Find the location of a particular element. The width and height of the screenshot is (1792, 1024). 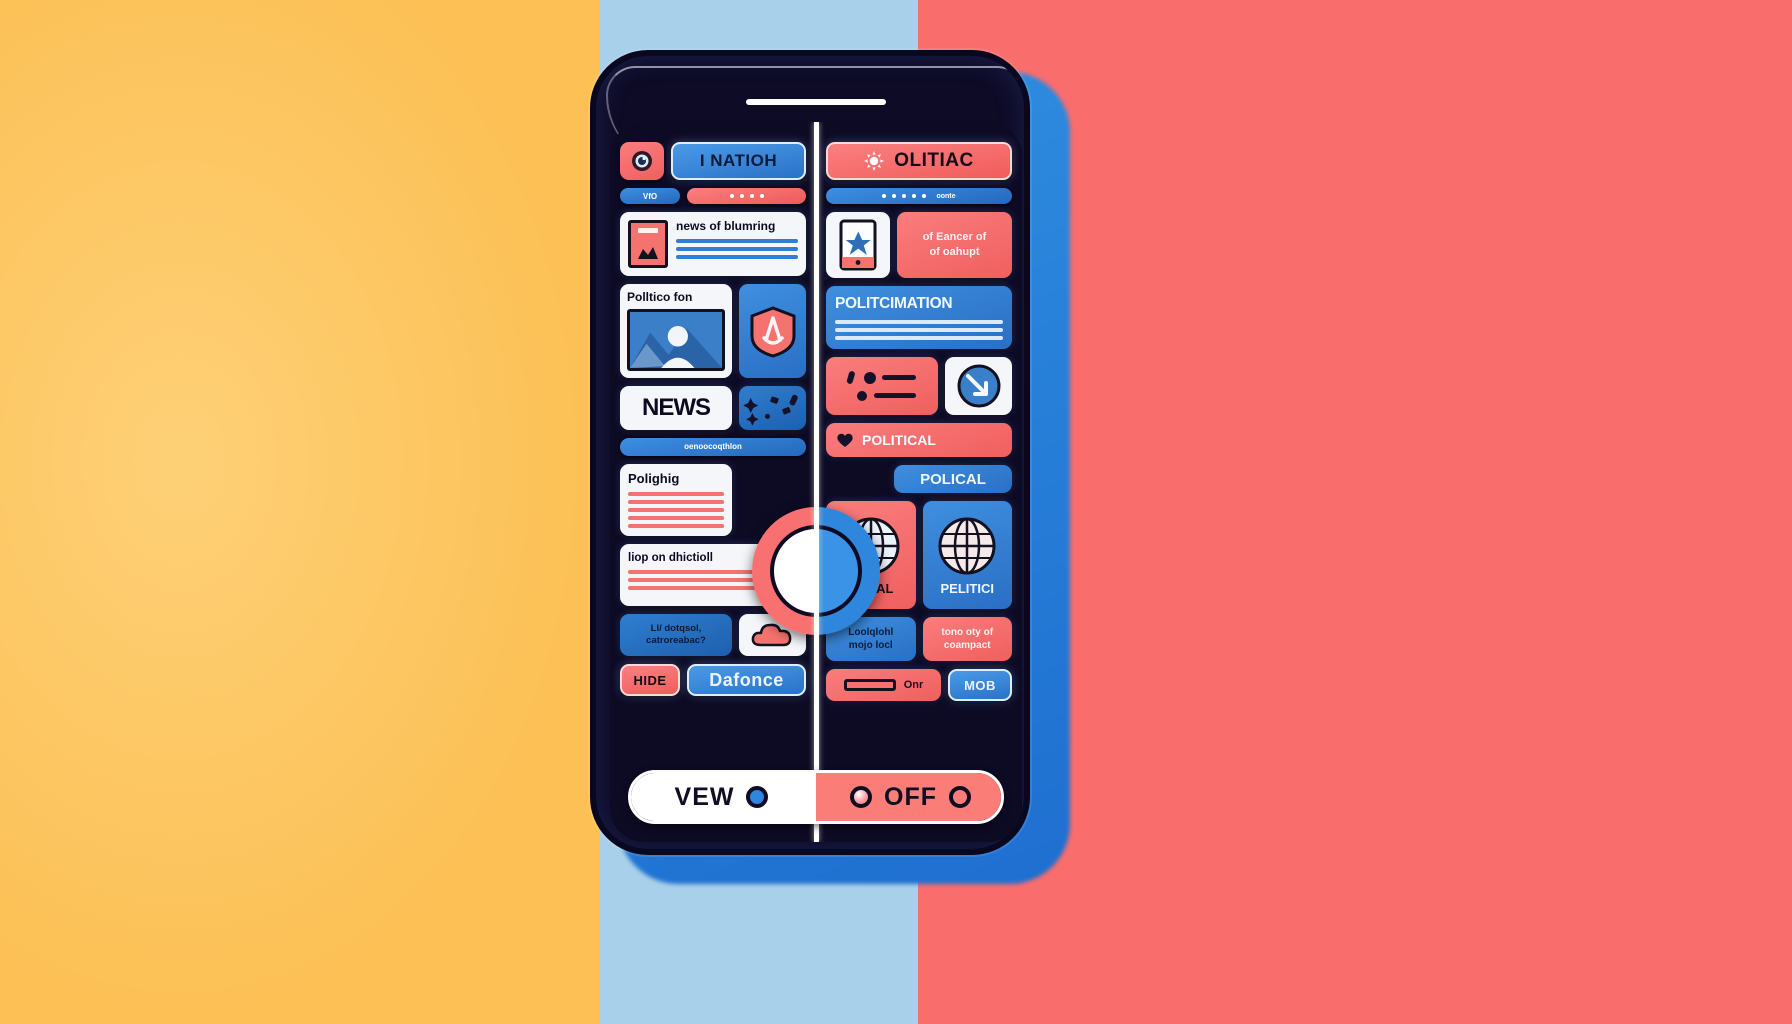

equalizer-sliders-icon is located at coordinates (881, 386).